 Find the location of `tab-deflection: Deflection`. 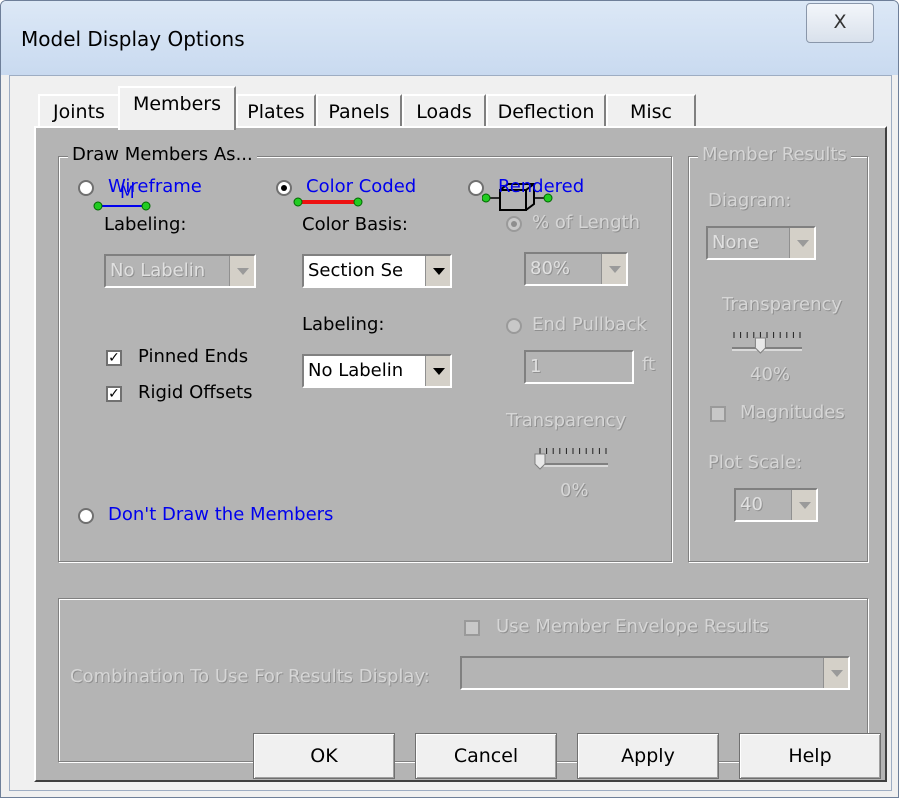

tab-deflection: Deflection is located at coordinates (546, 110).